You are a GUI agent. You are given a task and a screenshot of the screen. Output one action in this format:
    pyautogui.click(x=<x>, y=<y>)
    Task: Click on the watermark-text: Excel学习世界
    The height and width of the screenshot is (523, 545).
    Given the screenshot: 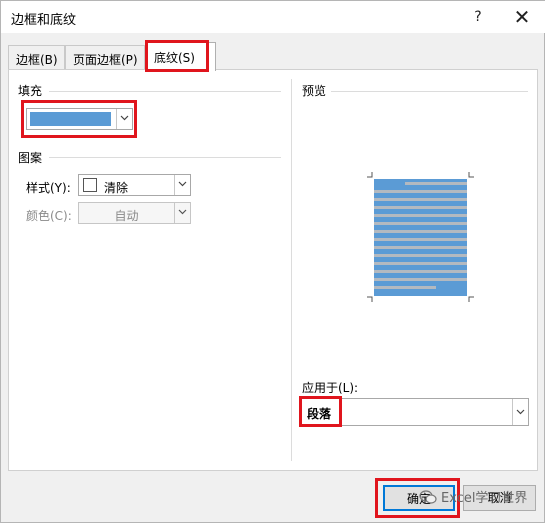 What is the action you would take?
    pyautogui.click(x=484, y=498)
    